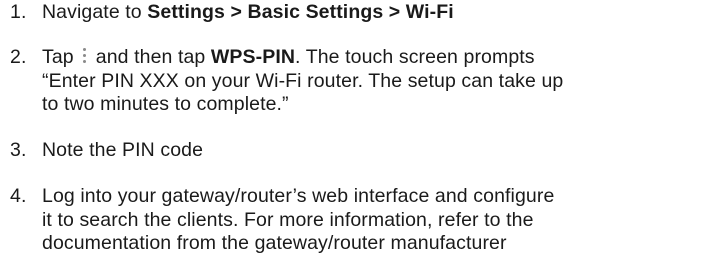 The height and width of the screenshot is (271, 712). What do you see at coordinates (84, 56) in the screenshot?
I see `more-vertical-icon` at bounding box center [84, 56].